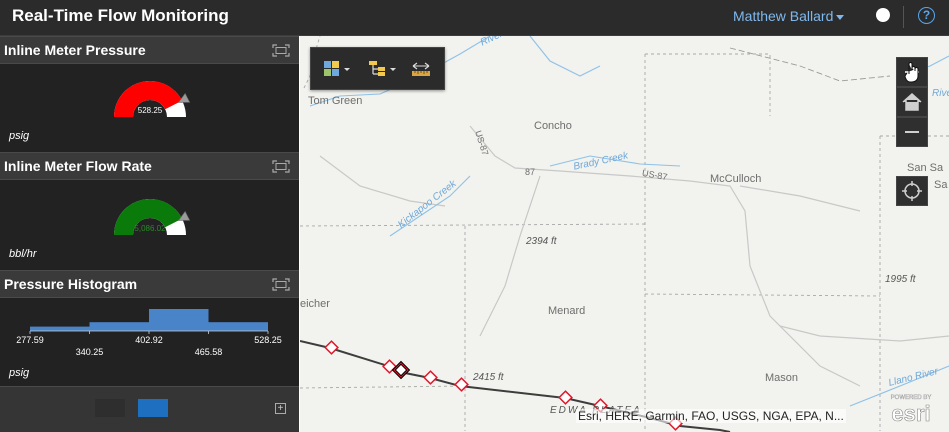  What do you see at coordinates (736, 179) in the screenshot?
I see `map-label: McCulloch` at bounding box center [736, 179].